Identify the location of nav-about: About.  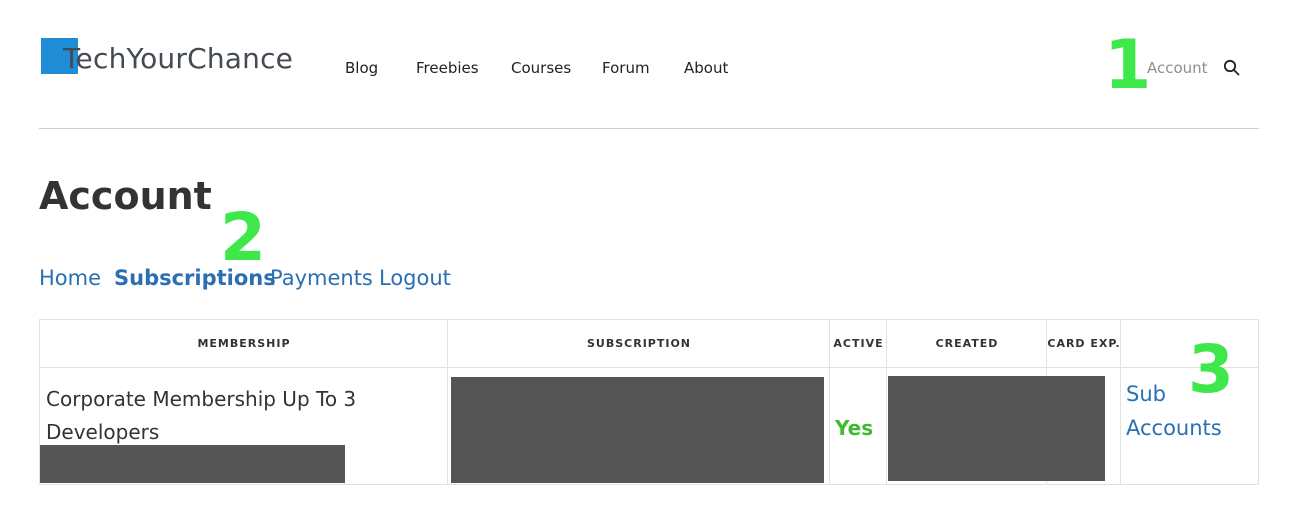
(706, 68).